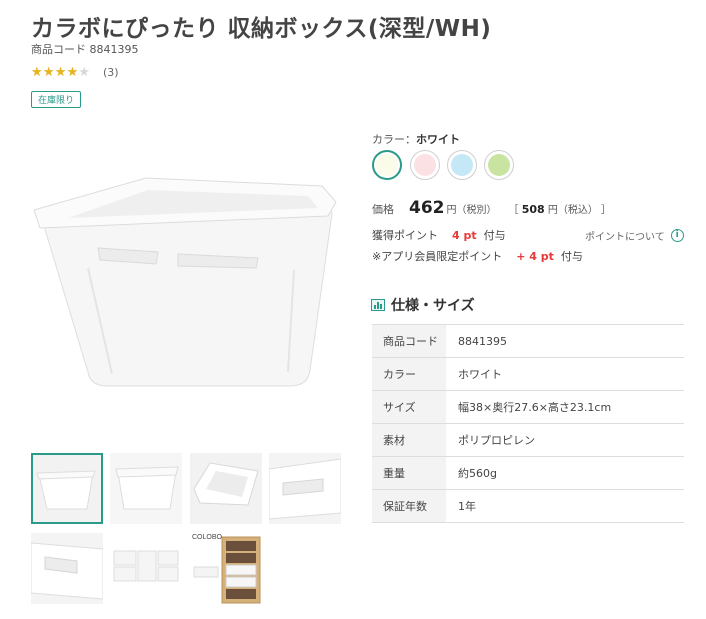  I want to click on table-row: サイズ 幅38×奥行27.6×高さ23.1cm, so click(528, 407).